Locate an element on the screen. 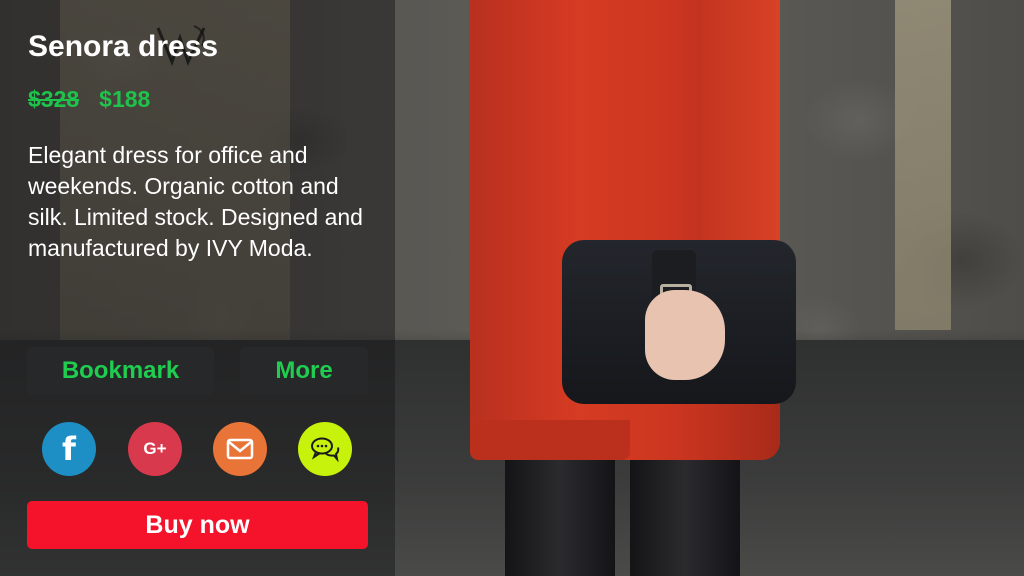 The height and width of the screenshot is (576, 1024). price-row: $328 $188 is located at coordinates (89, 99).